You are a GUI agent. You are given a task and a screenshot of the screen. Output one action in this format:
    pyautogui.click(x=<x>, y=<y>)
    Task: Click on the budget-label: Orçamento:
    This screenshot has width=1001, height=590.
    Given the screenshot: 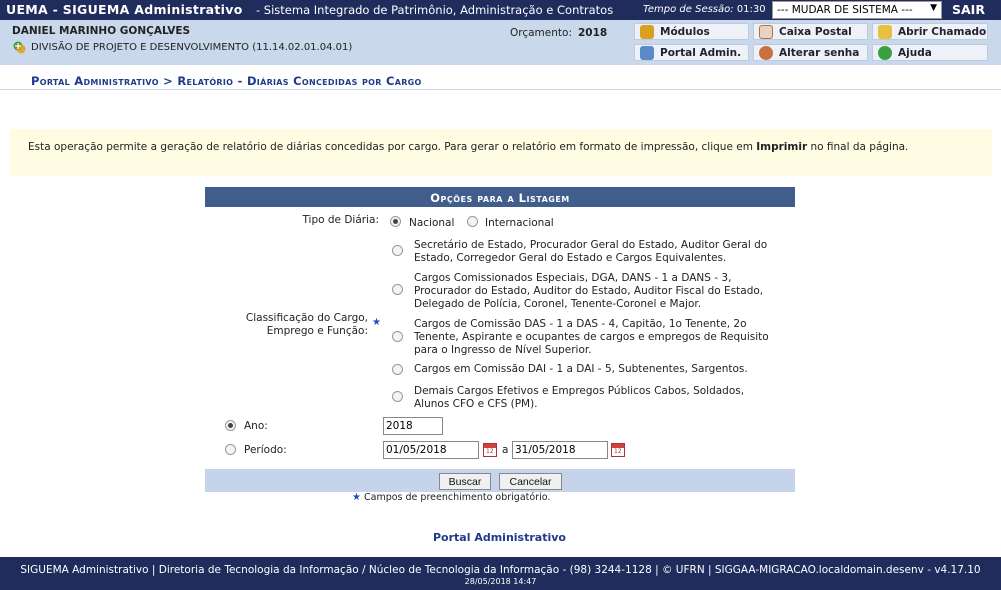 What is the action you would take?
    pyautogui.click(x=541, y=33)
    